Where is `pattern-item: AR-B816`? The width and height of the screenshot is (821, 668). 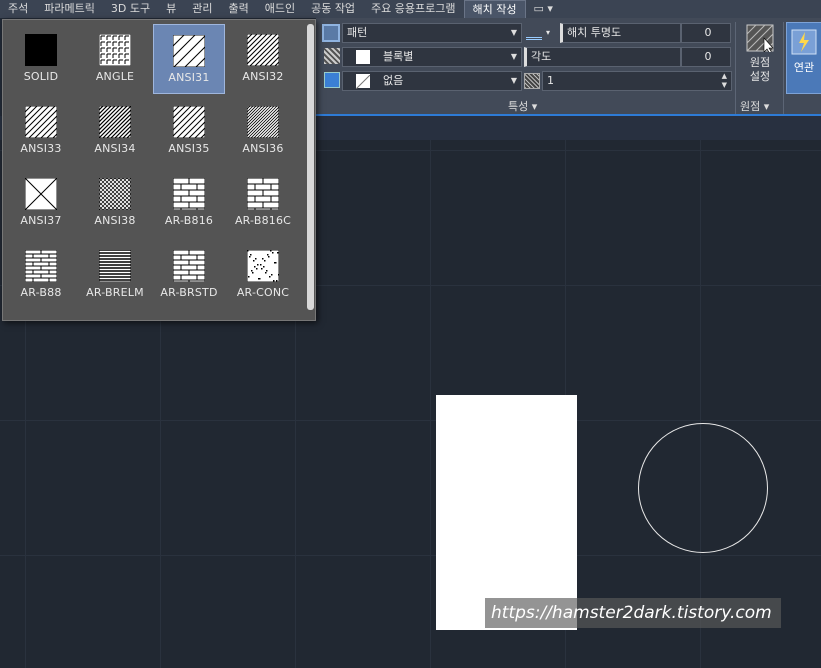
pattern-item: AR-B816 is located at coordinates (189, 203).